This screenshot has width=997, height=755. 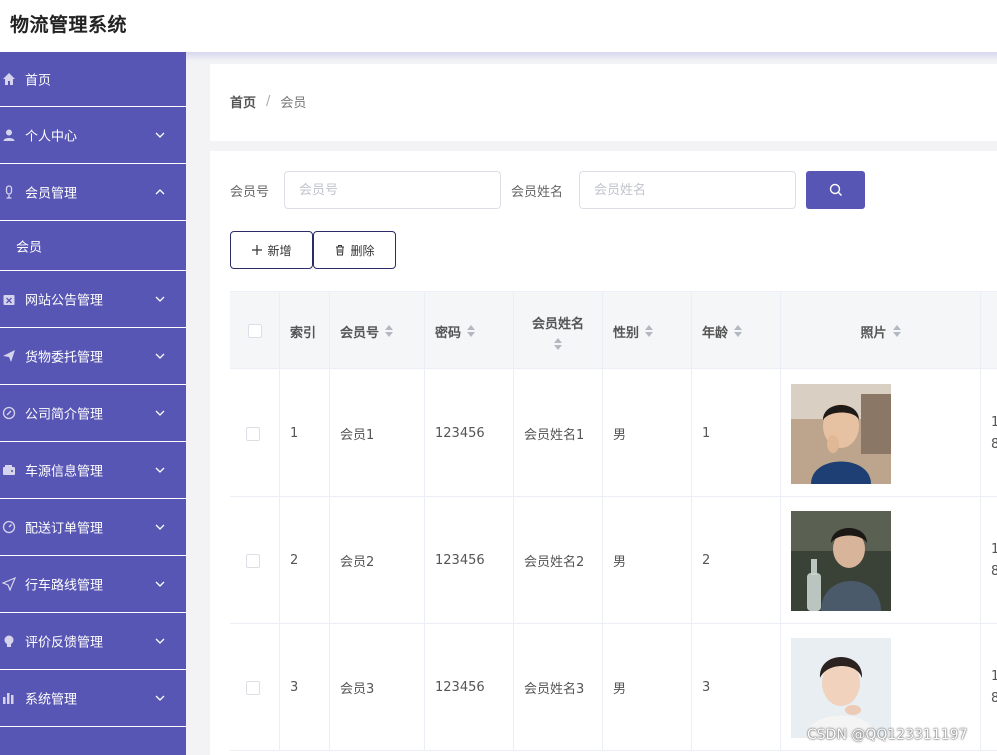 I want to click on sidebar-item-label: 系统管理, so click(x=51, y=700).